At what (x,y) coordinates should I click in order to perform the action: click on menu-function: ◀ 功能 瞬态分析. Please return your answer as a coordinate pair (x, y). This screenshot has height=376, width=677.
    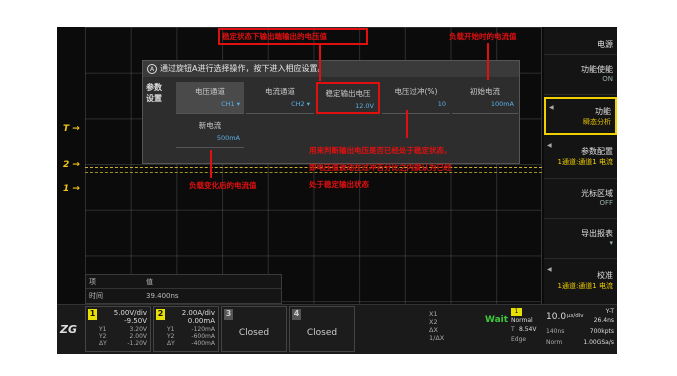
    Looking at the image, I should click on (580, 116).